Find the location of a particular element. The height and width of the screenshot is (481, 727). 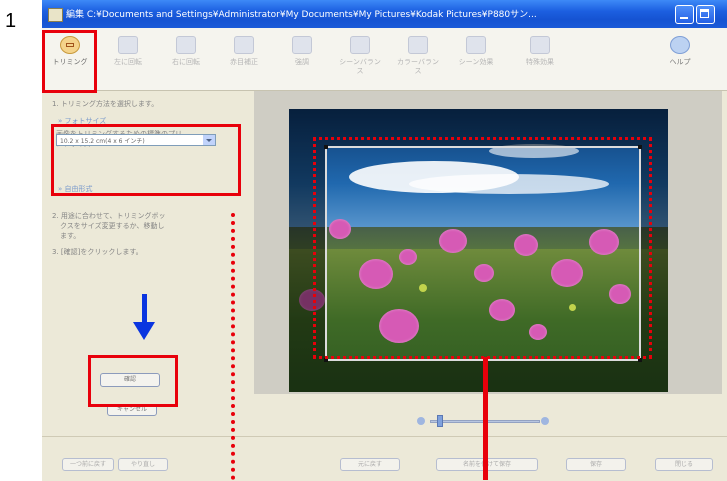

zoom-in-icon is located at coordinates (545, 421).